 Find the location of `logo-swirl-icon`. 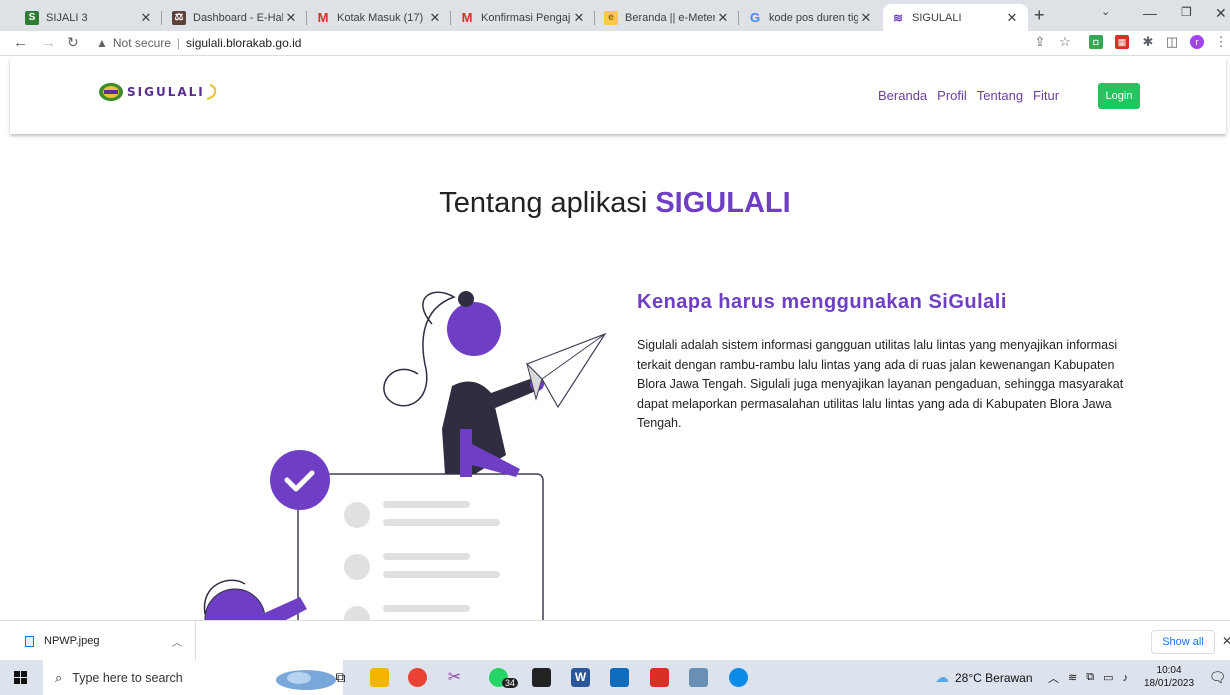

logo-swirl-icon is located at coordinates (211, 92).